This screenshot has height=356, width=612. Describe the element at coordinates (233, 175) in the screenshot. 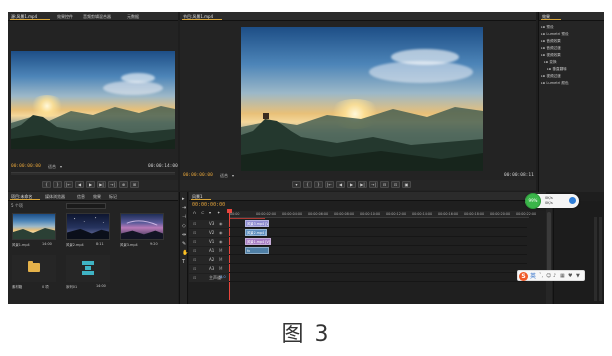

I see `program-fit-chevron-icon: ▾` at that location.